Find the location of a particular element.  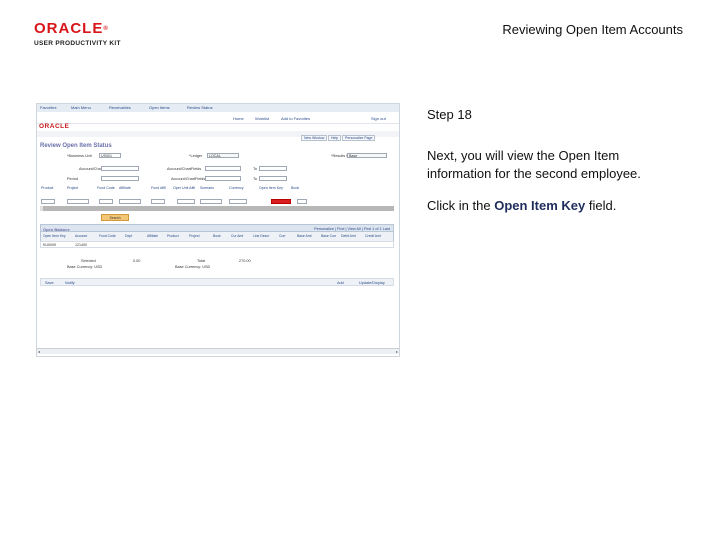

col-credit-amt: Credit Amt is located at coordinates (373, 236).